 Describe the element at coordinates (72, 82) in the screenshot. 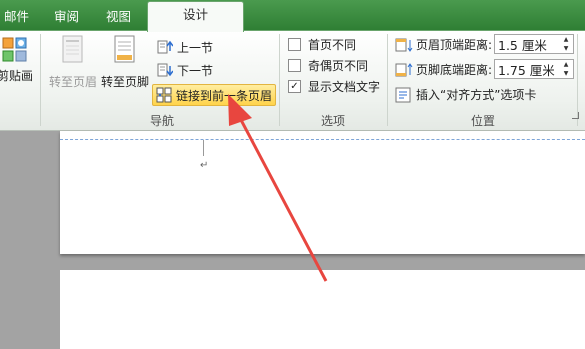

I see `goto-header-label: 转至页眉` at that location.